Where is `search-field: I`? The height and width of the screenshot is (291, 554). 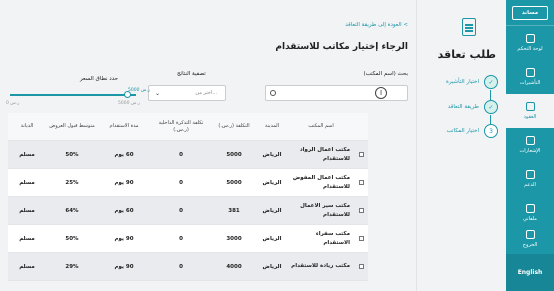 search-field: I is located at coordinates (336, 93).